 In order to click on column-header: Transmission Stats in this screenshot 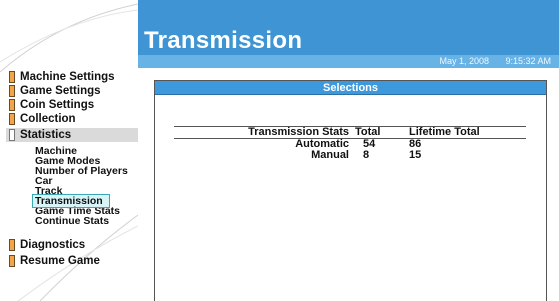, I will do `click(261, 132)`.